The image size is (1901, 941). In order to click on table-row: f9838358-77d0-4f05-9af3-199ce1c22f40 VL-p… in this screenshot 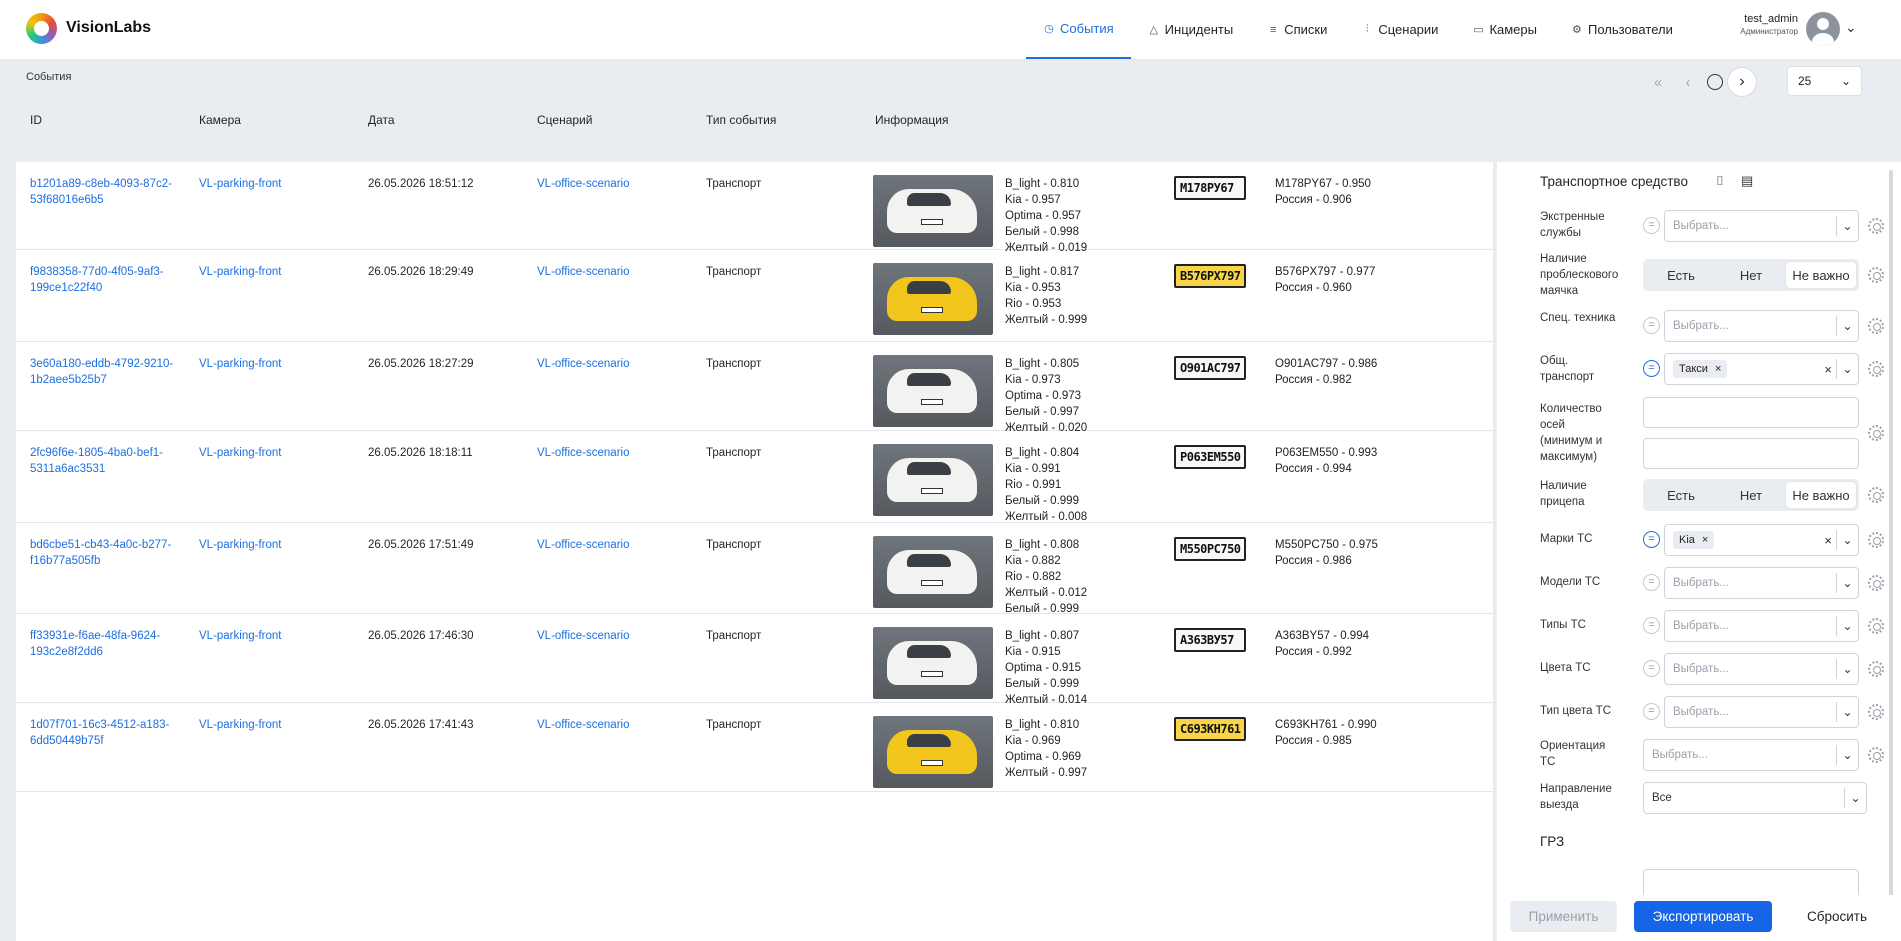, I will do `click(754, 296)`.